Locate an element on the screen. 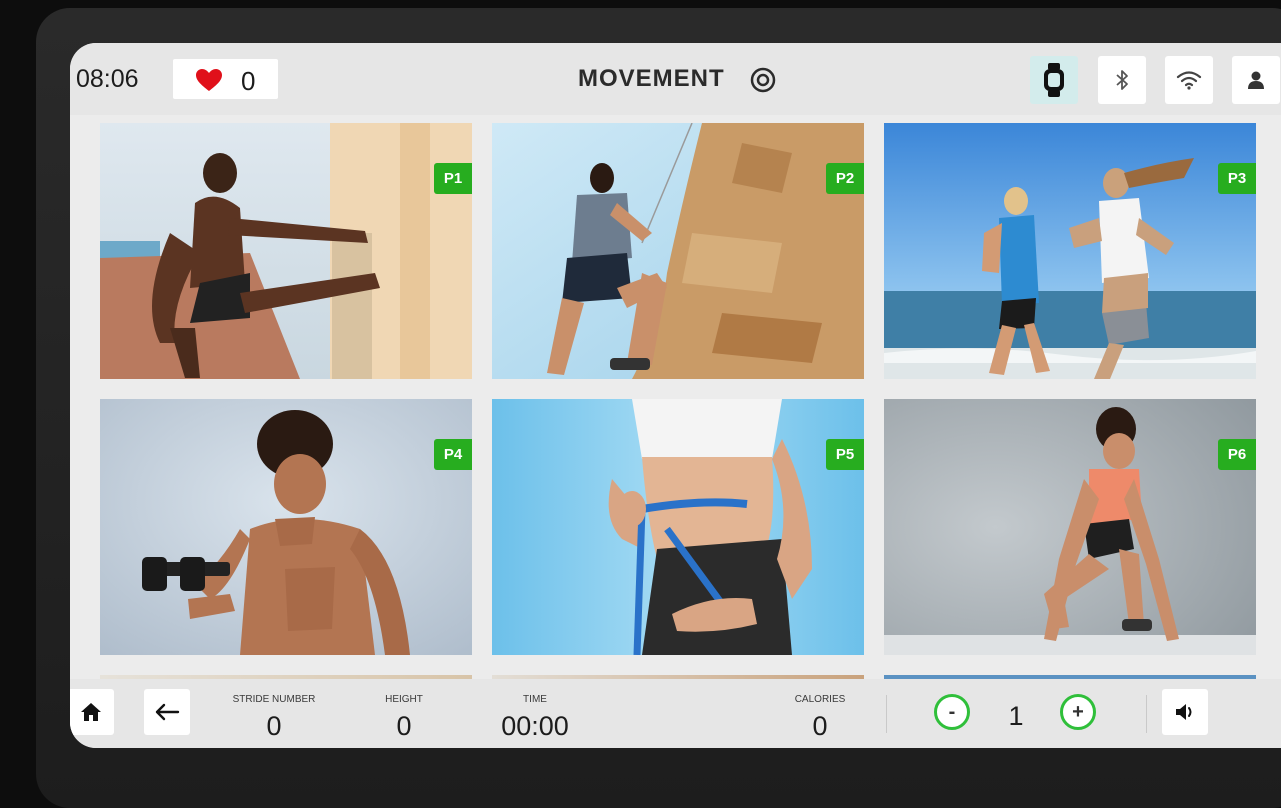  home-icon is located at coordinates (91, 712).